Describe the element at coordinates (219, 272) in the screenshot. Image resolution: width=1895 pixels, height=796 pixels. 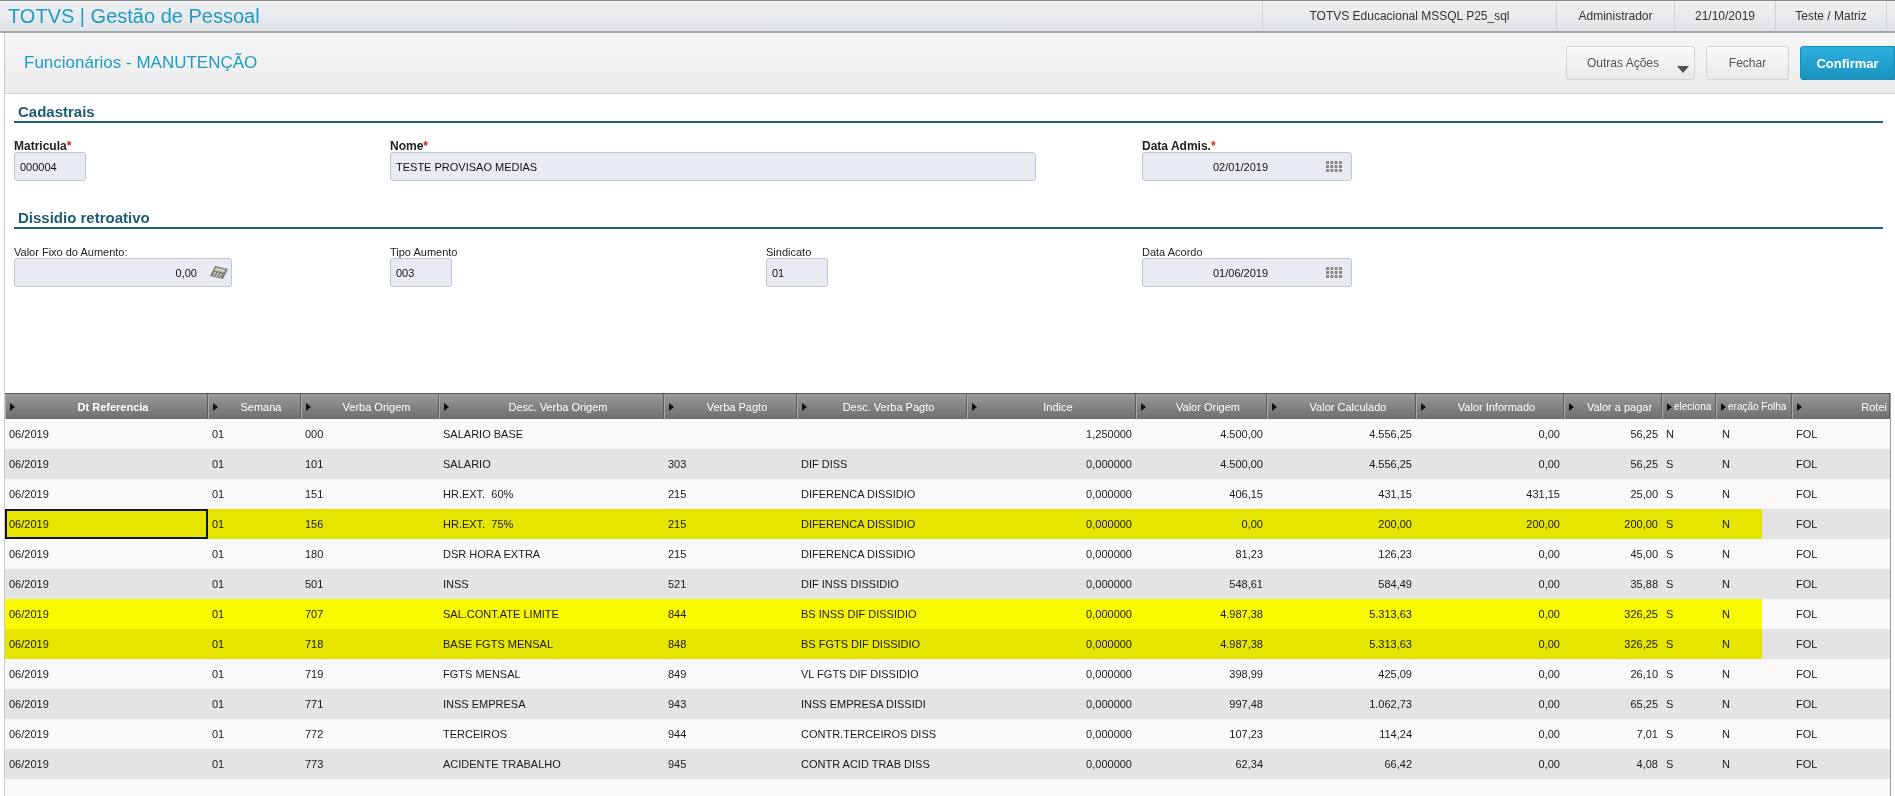
I see `calculator-icon` at that location.